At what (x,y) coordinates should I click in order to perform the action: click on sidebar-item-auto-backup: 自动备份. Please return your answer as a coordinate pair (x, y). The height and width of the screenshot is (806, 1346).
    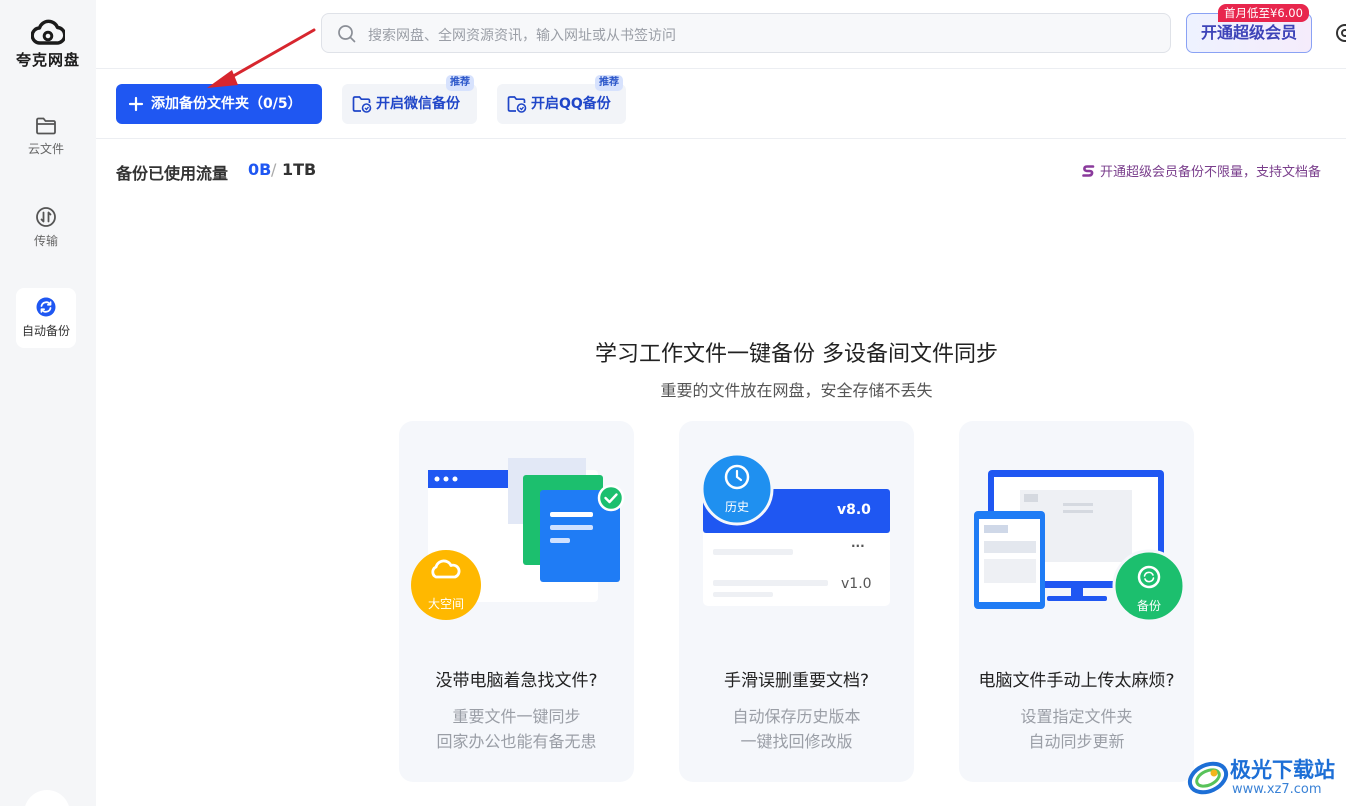
    Looking at the image, I should click on (46, 318).